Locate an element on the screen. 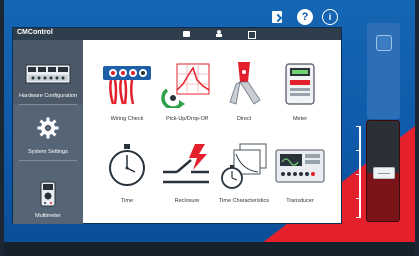 This screenshot has height=256, width=419. tile-time: Time is located at coordinates (127, 168).